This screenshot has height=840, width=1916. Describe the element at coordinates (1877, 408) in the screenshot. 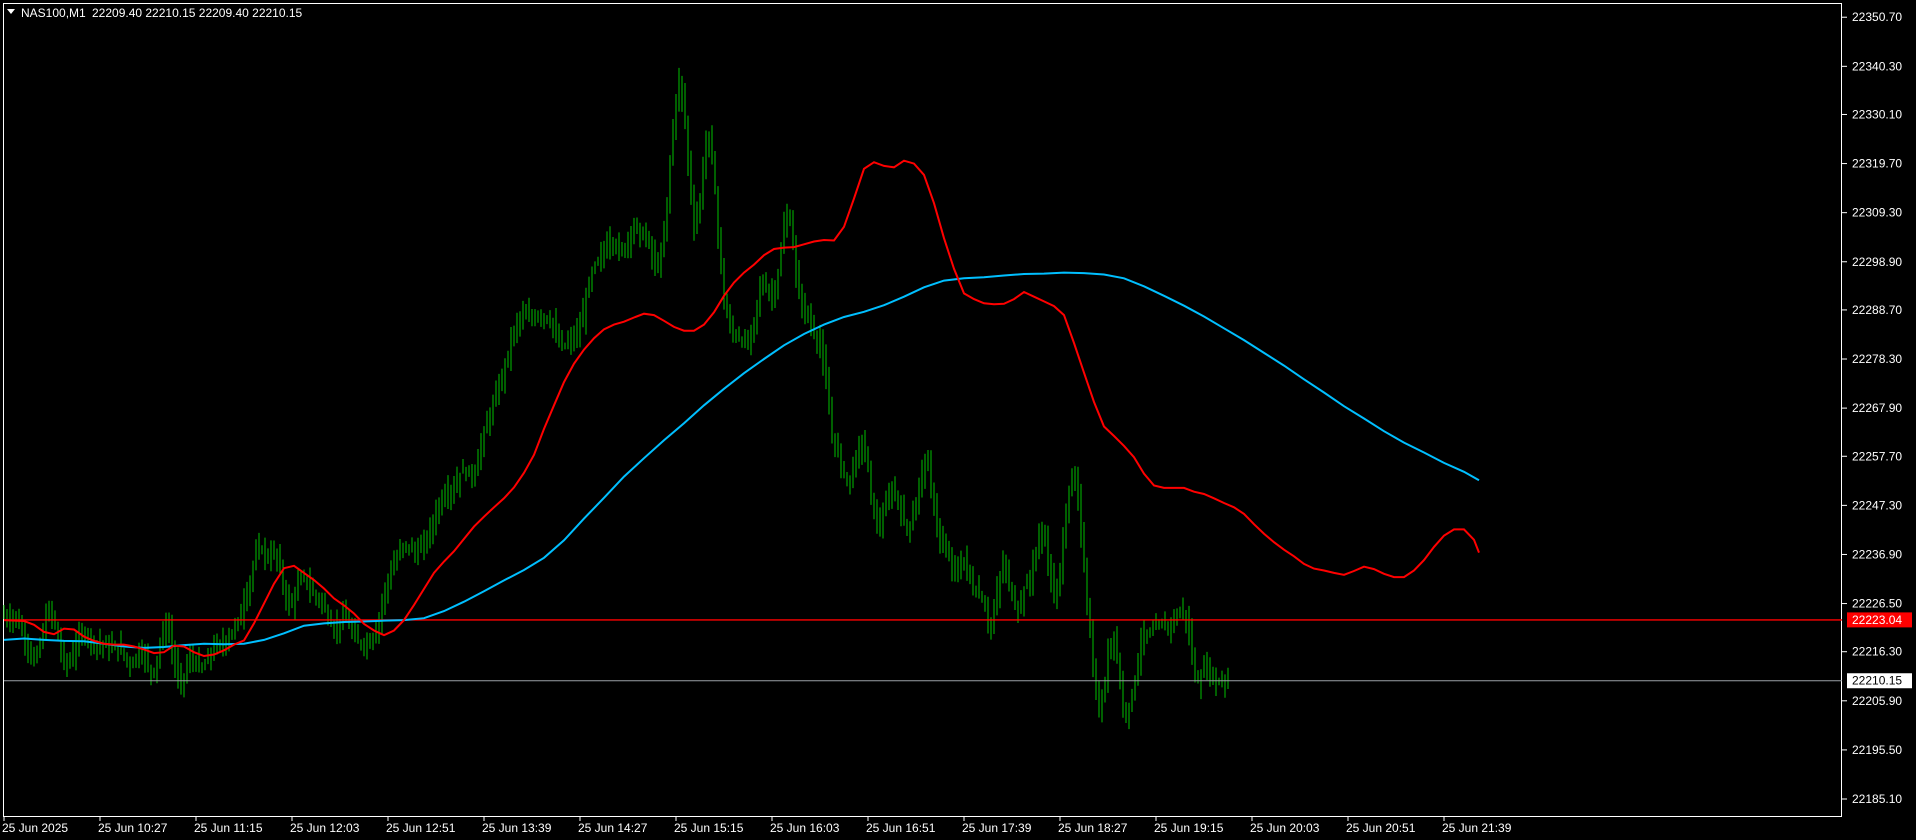

I see `y-tick-label: 22267.90` at that location.